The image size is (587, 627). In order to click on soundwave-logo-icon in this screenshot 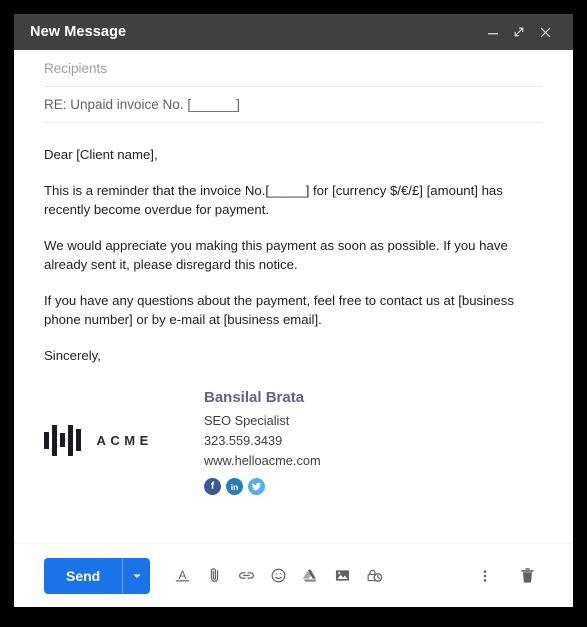, I will do `click(62, 440)`.